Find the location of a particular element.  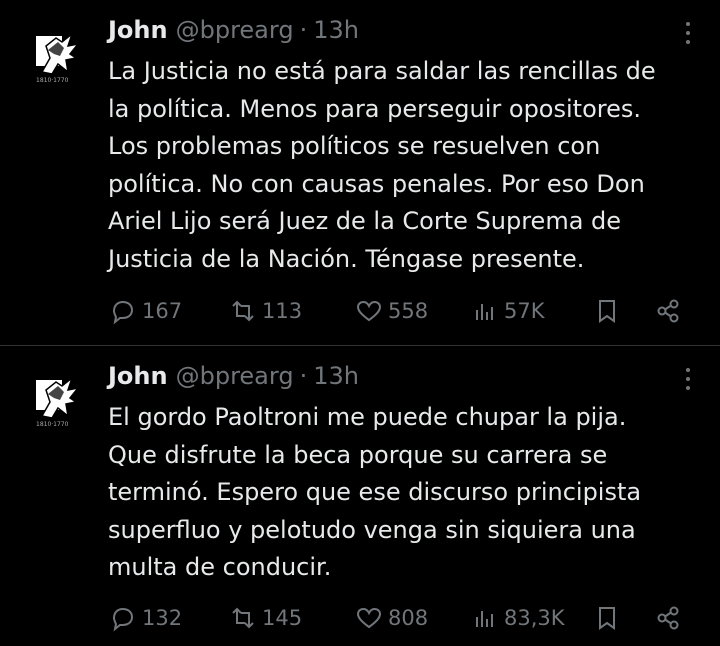

reply-count: 167 is located at coordinates (162, 311).